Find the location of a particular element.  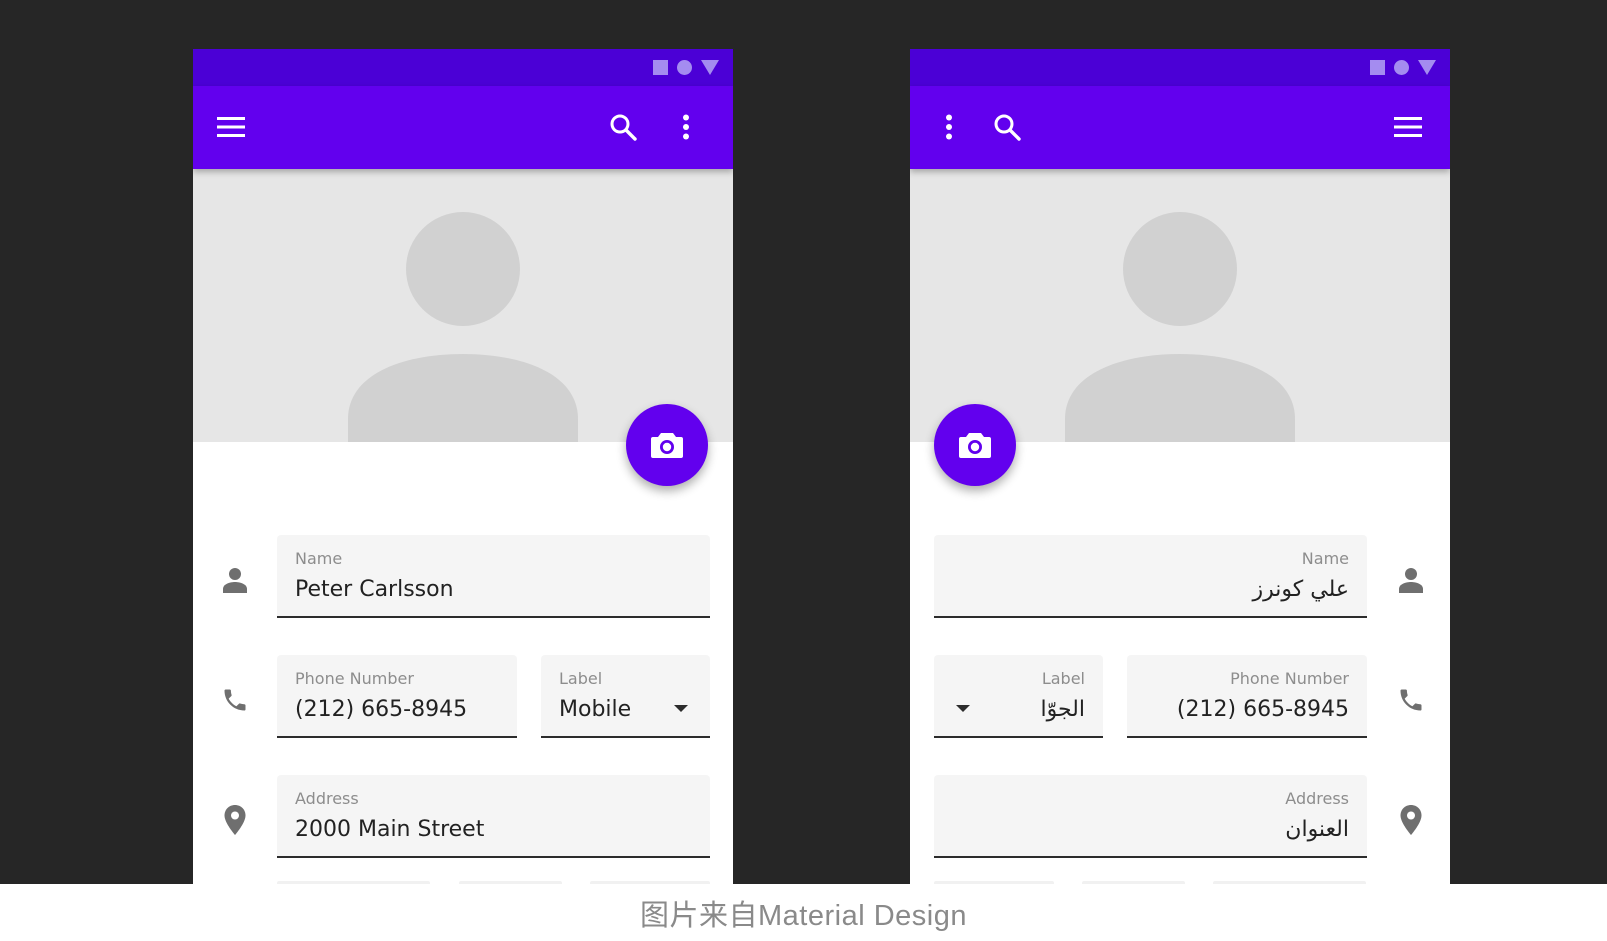

phone-label-select-value: Mobile is located at coordinates (595, 709).